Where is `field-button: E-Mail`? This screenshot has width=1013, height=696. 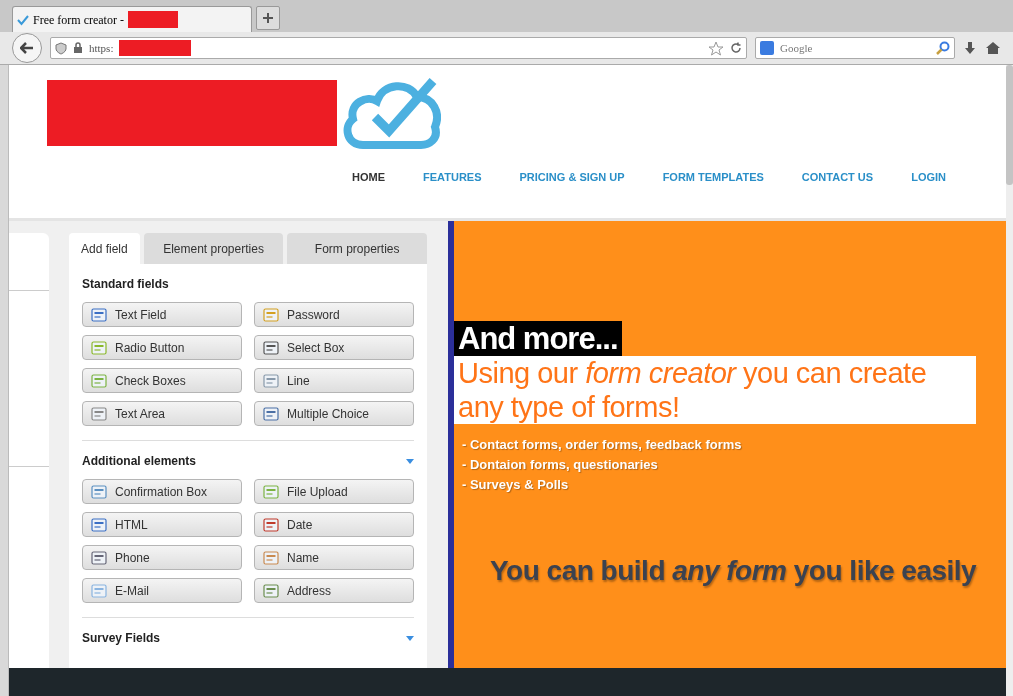 field-button: E-Mail is located at coordinates (162, 590).